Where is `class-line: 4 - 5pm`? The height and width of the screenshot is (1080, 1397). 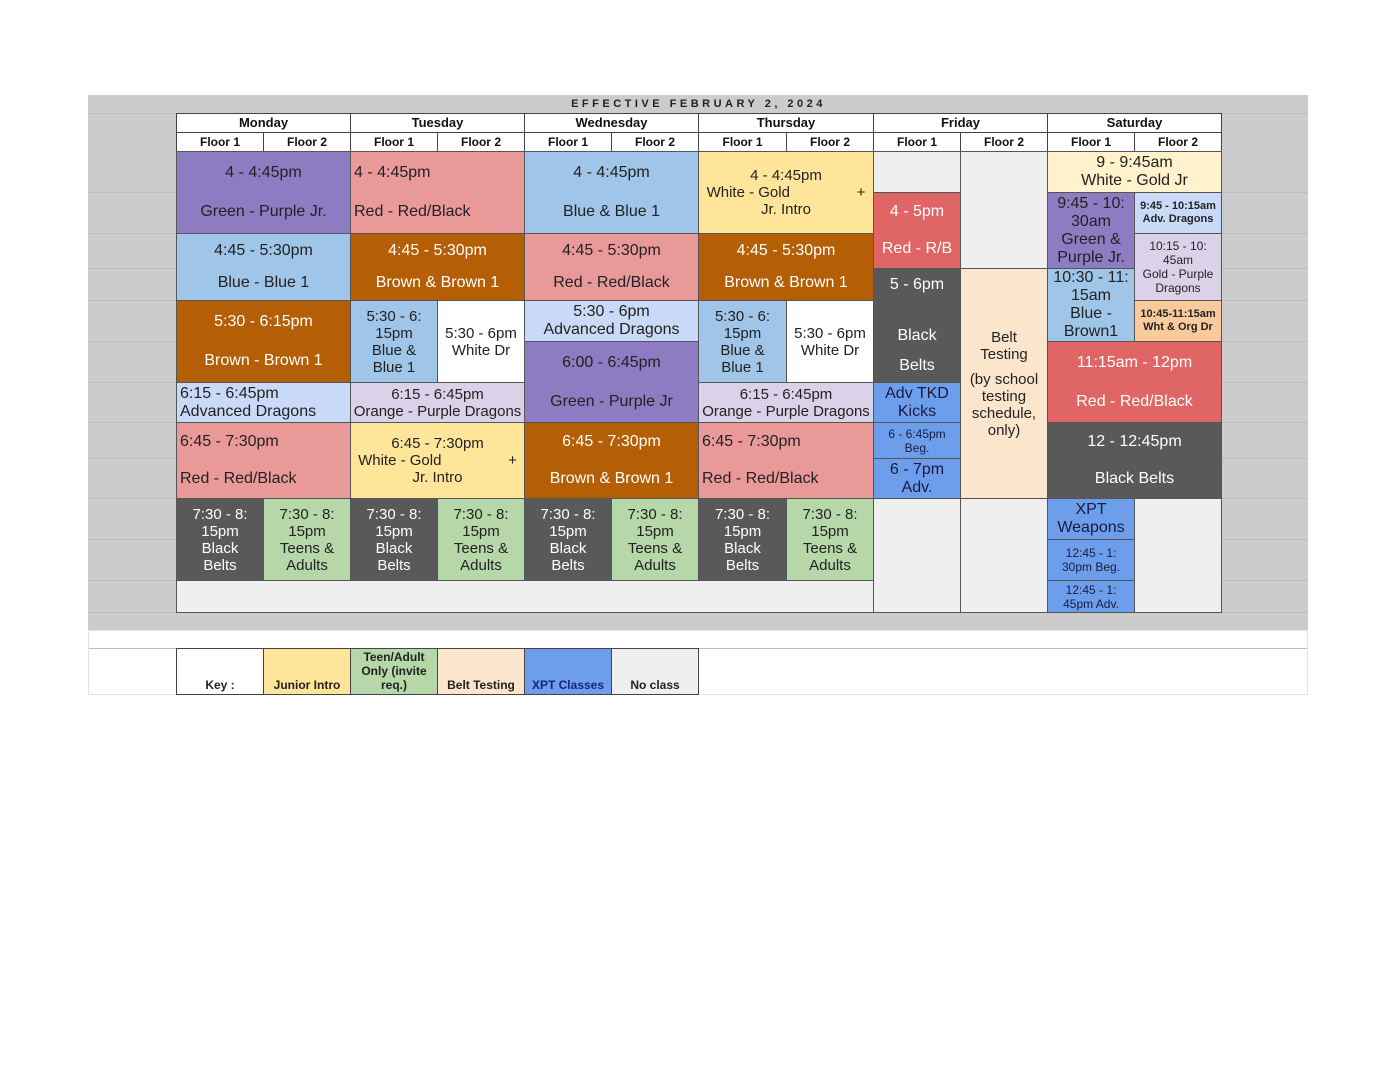
class-line: 4 - 5pm is located at coordinates (917, 212).